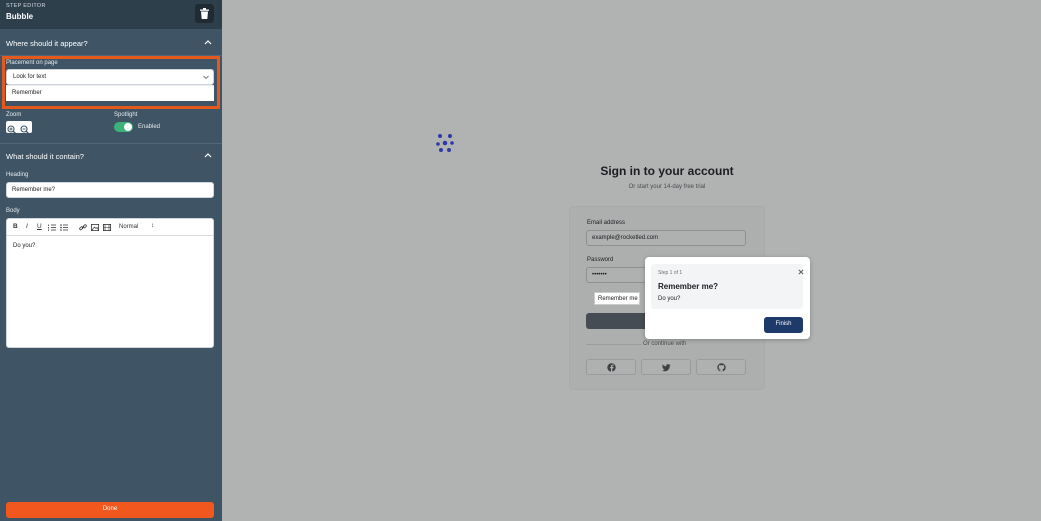  I want to click on bold-button: B, so click(15, 226).